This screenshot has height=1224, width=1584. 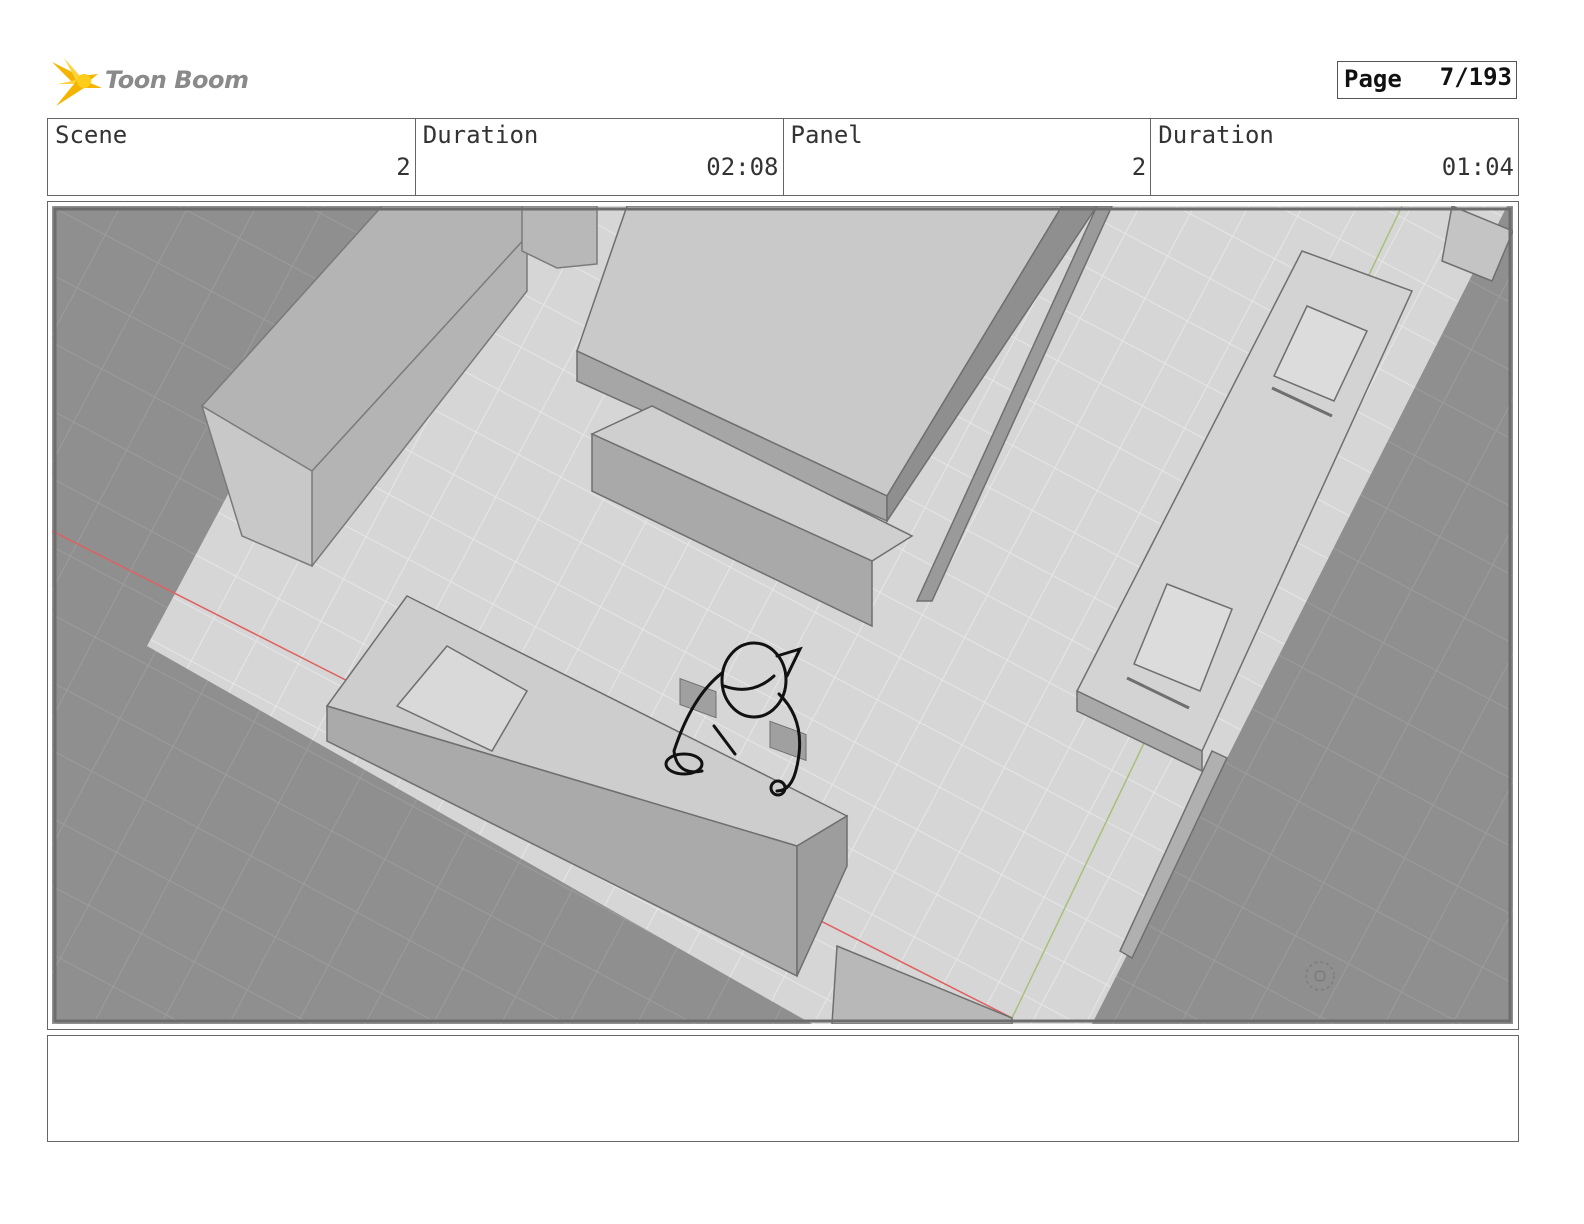 I want to click on page-indicator: Page 7/193, so click(x=1427, y=80).